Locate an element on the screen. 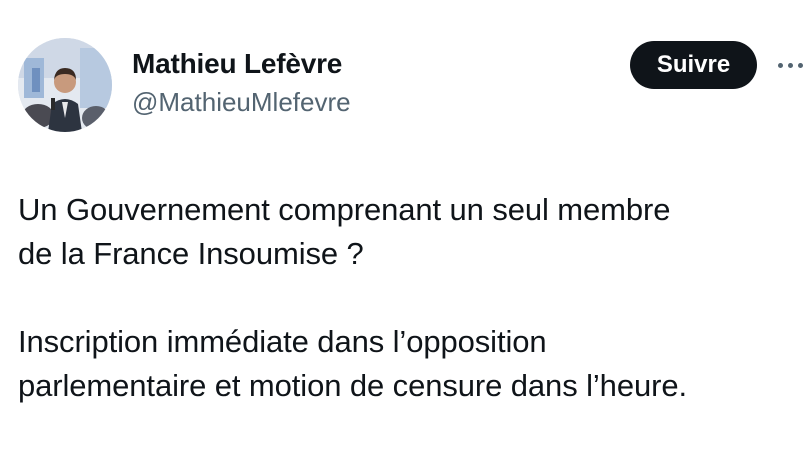 This screenshot has width=810, height=468. more-dots-icon is located at coordinates (794, 65).